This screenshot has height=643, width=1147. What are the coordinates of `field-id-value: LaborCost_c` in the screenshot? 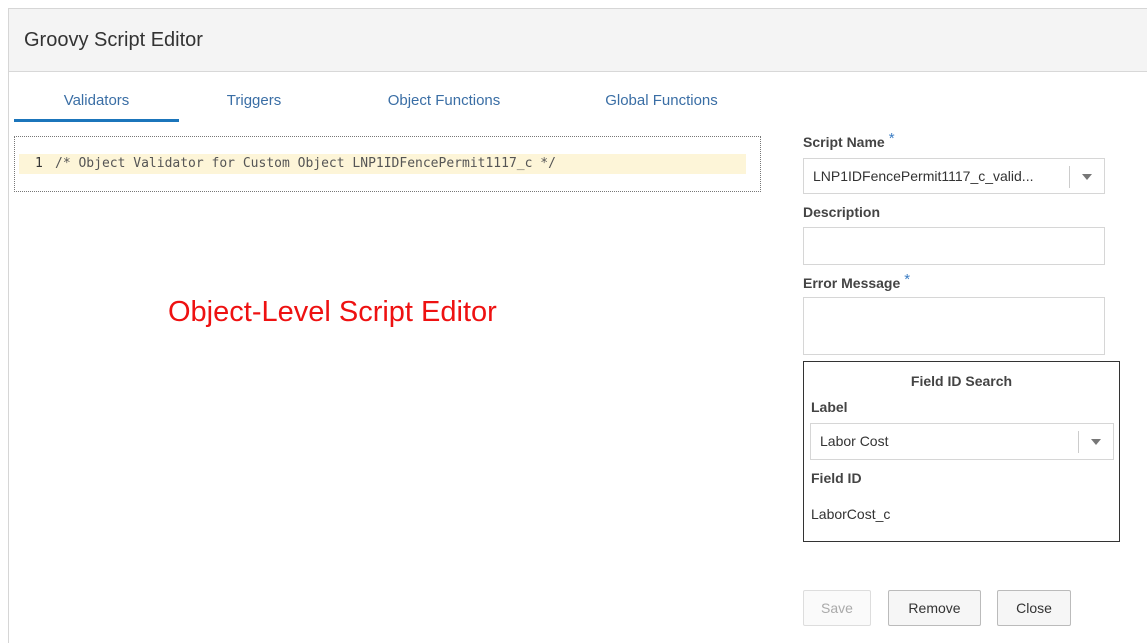 It's located at (851, 514).